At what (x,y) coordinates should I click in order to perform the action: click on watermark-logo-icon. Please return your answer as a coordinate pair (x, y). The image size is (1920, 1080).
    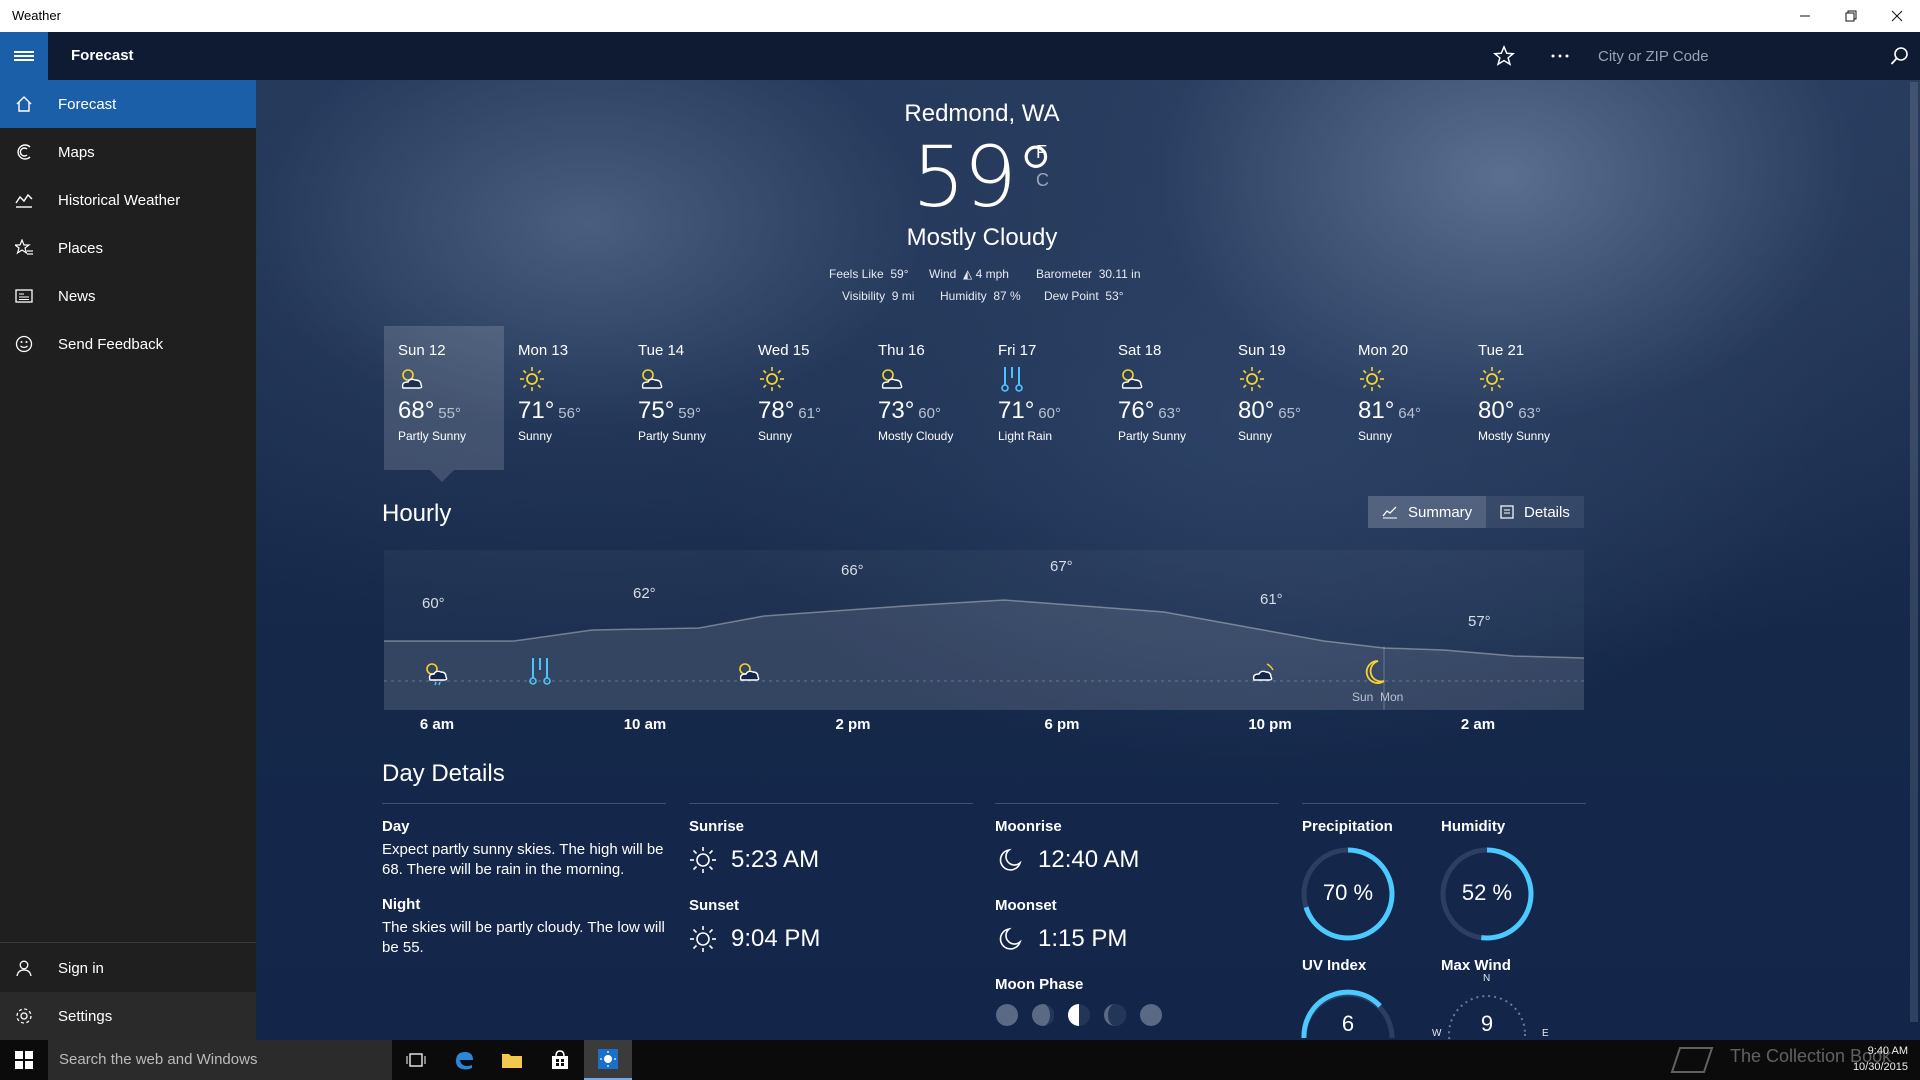
    Looking at the image, I should click on (1693, 1062).